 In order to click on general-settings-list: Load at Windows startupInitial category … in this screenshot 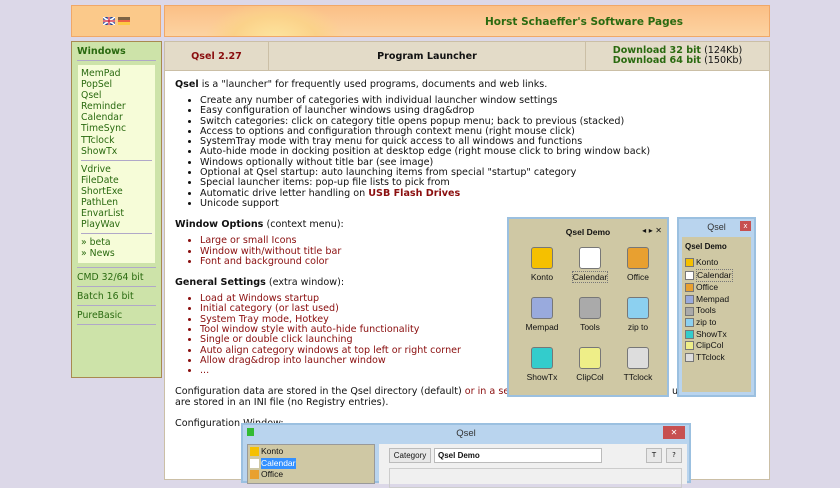, I will do `click(479, 334)`.